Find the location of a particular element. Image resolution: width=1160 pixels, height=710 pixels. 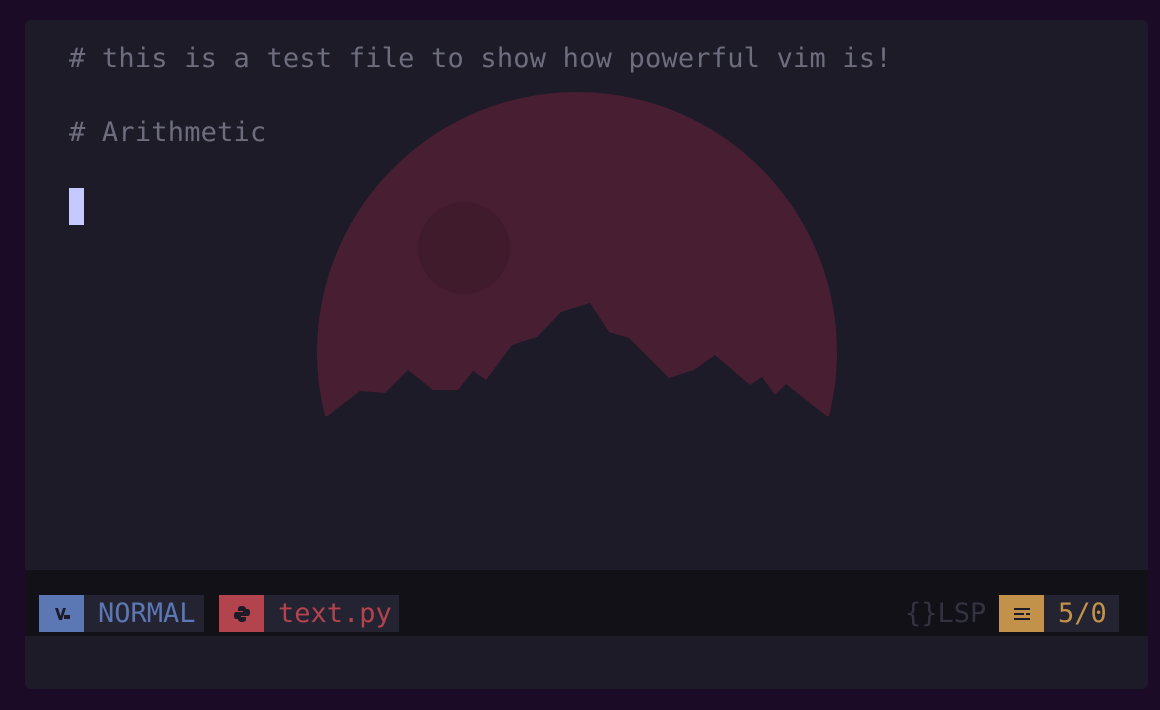

code-line-2: # Arithmetic is located at coordinates (167, 133).